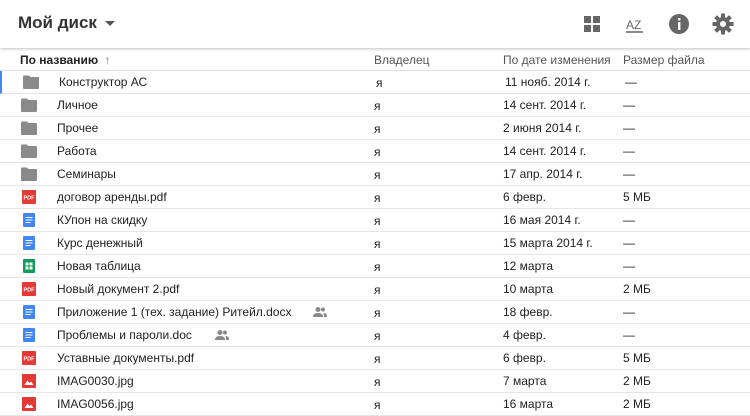 The image size is (750, 416). I want to click on file-modified: 12 марта, so click(528, 266).